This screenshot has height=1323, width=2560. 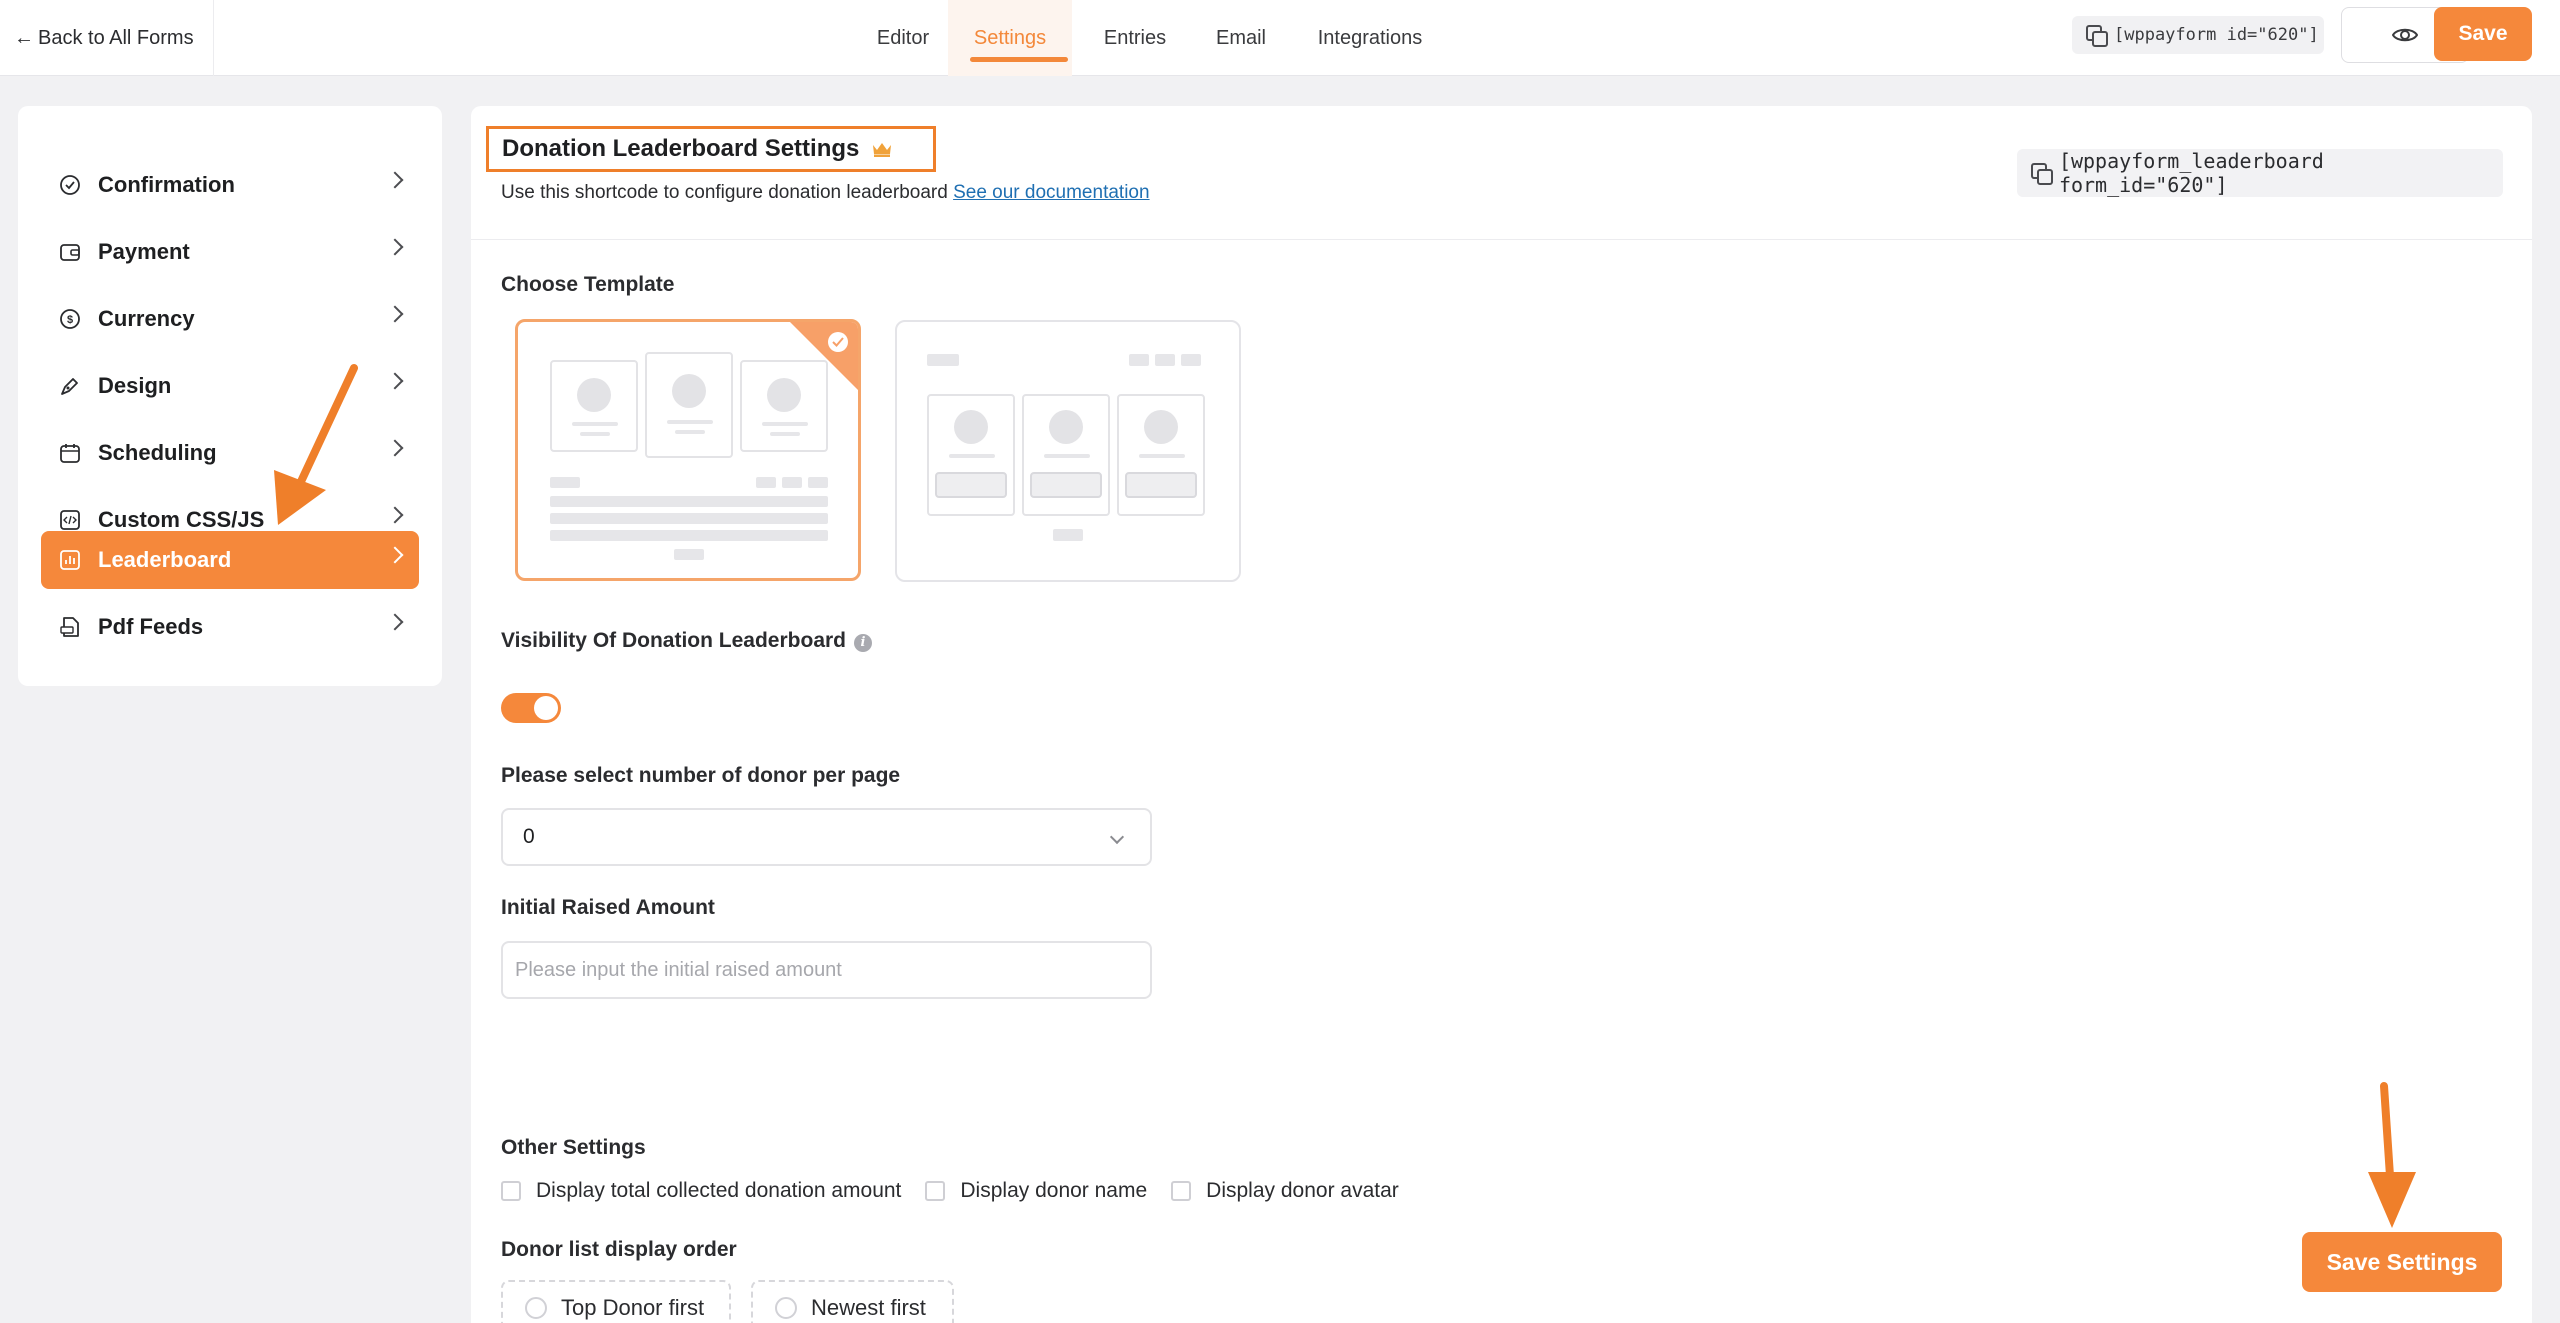 I want to click on visibility-label-text: Visibility Of Donation Leaderboard, so click(x=673, y=640).